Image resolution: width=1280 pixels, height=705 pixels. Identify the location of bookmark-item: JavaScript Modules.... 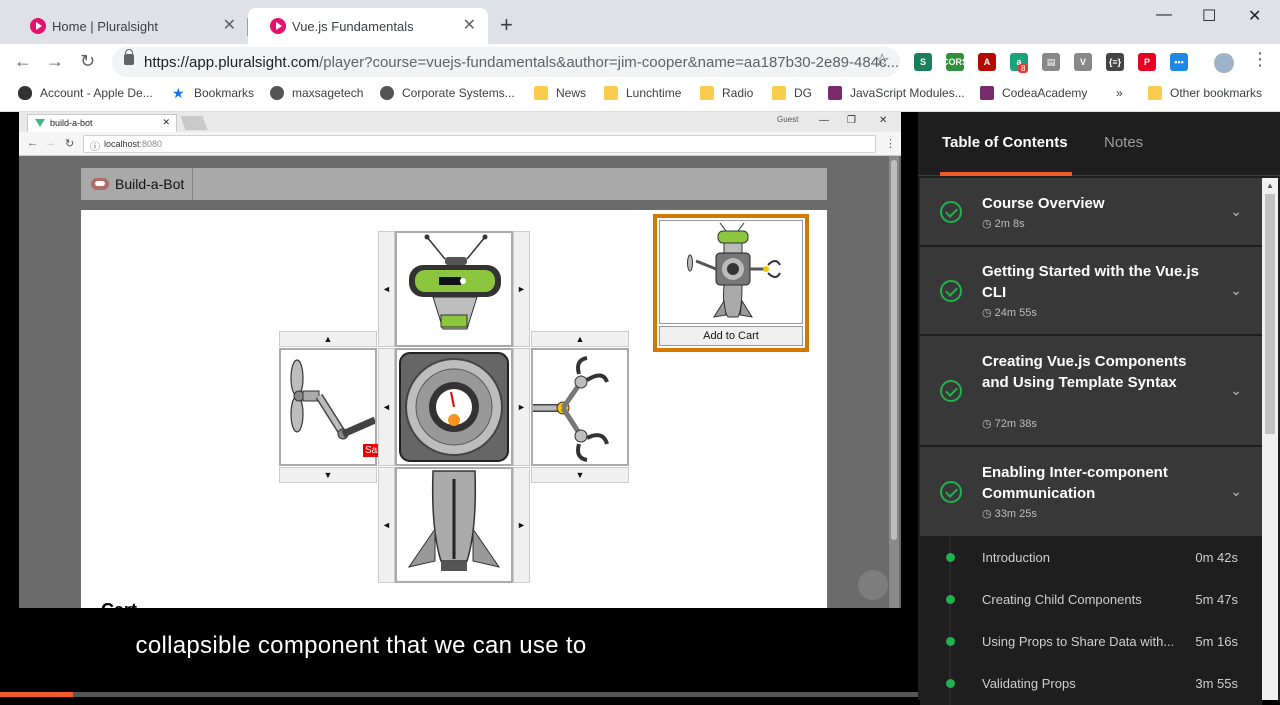
(896, 93).